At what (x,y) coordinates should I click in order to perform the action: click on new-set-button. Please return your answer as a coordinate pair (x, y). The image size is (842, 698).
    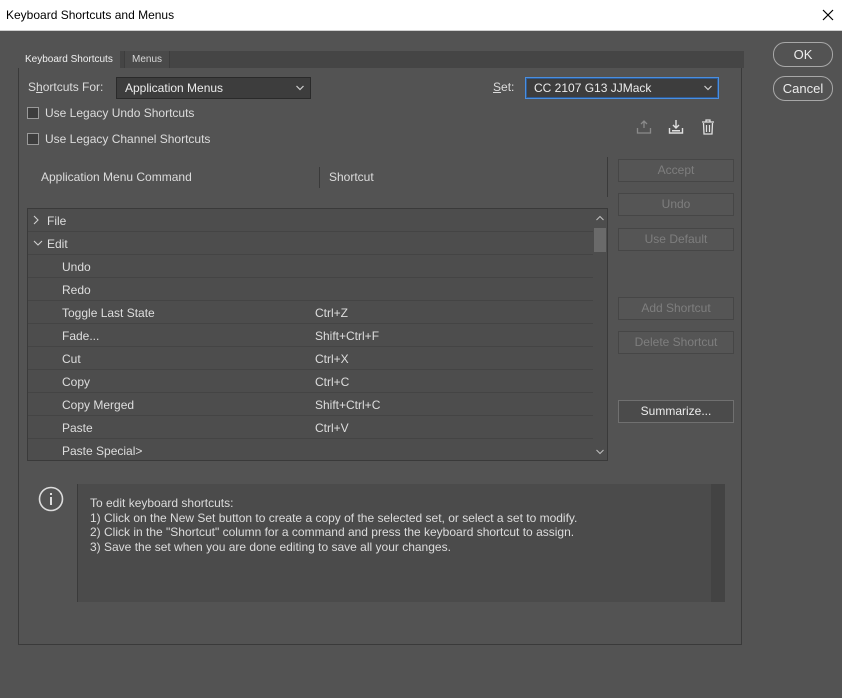
    Looking at the image, I should click on (676, 127).